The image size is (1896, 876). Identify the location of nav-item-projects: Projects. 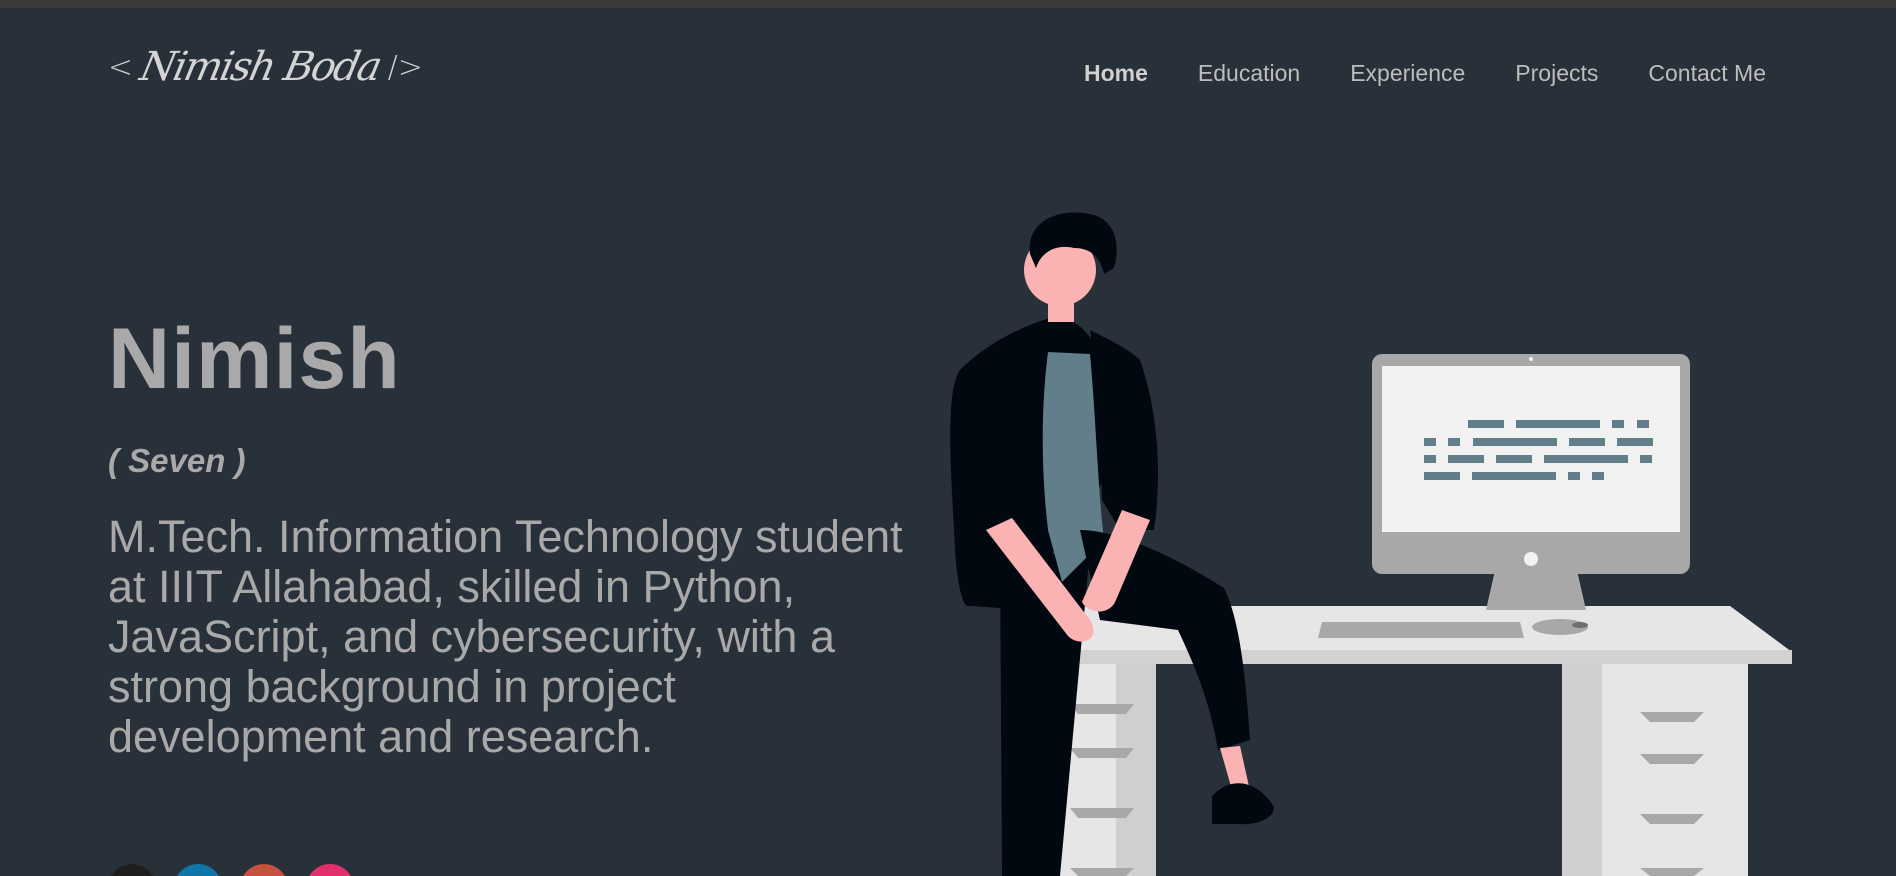
(1556, 73).